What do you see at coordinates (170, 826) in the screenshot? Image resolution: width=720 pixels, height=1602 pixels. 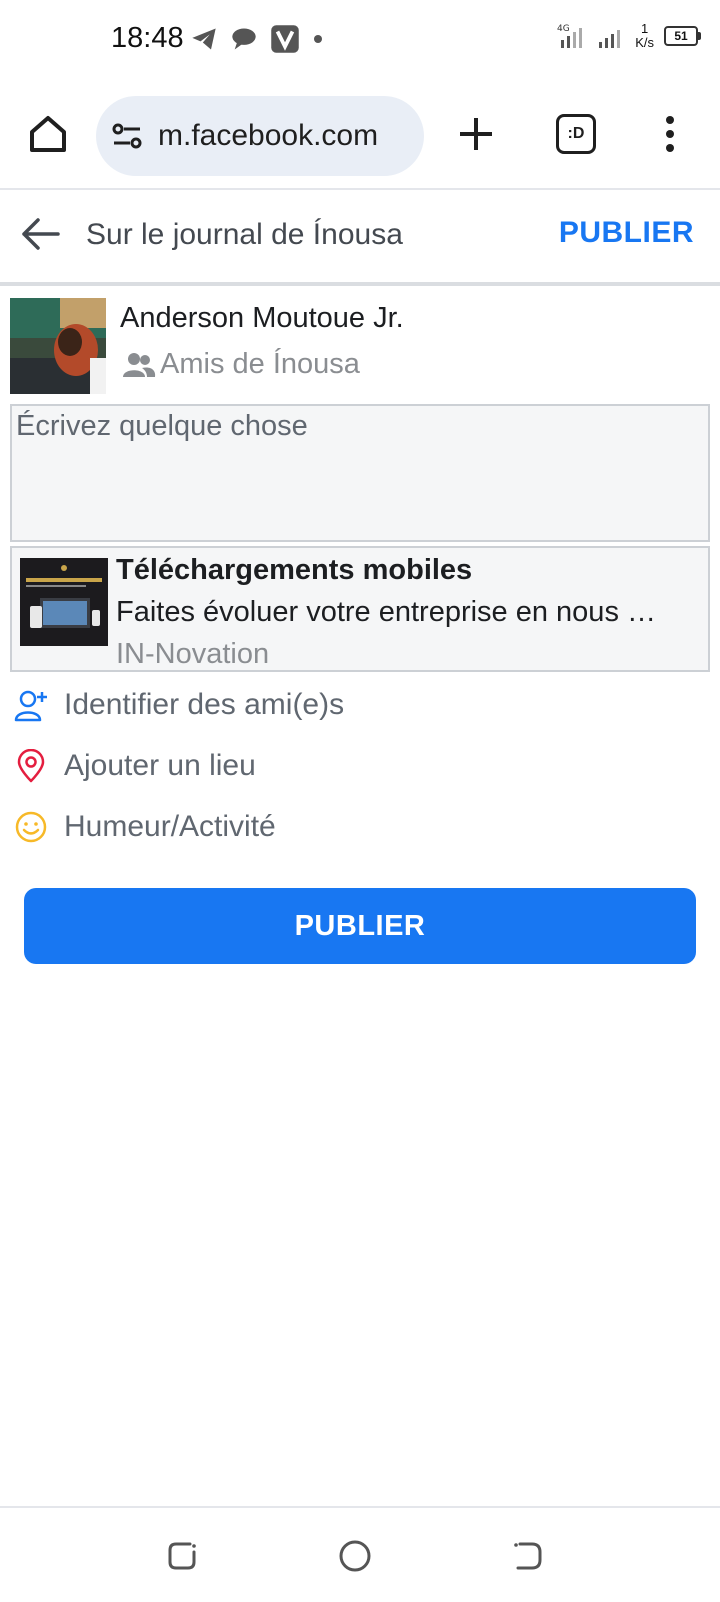 I see `mood-activity-label: Humeur/Activité` at bounding box center [170, 826].